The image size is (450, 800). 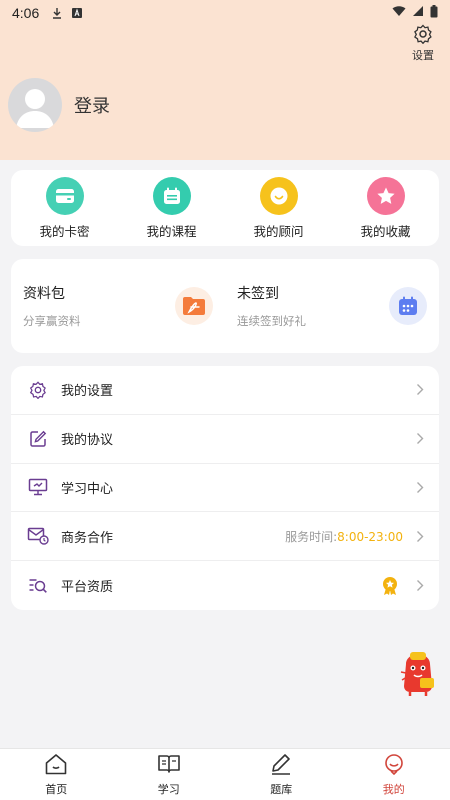 I want to click on status-bar: 4:06, so click(x=225, y=13).